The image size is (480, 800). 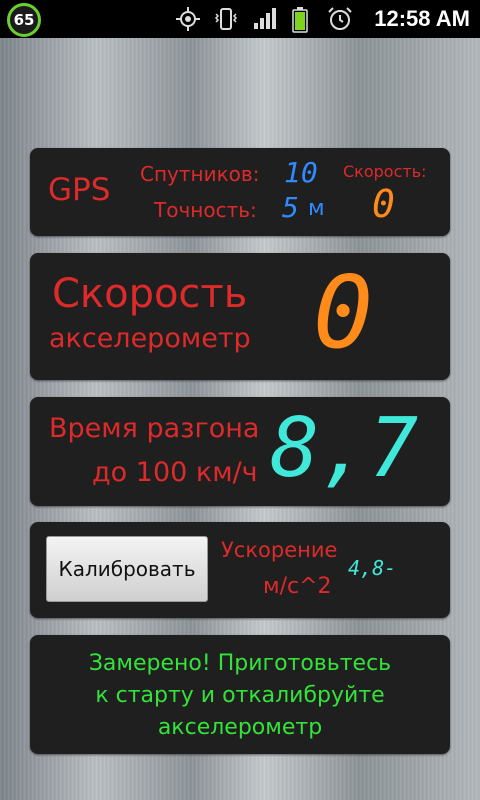 I want to click on vibrate-icon, so click(x=226, y=19).